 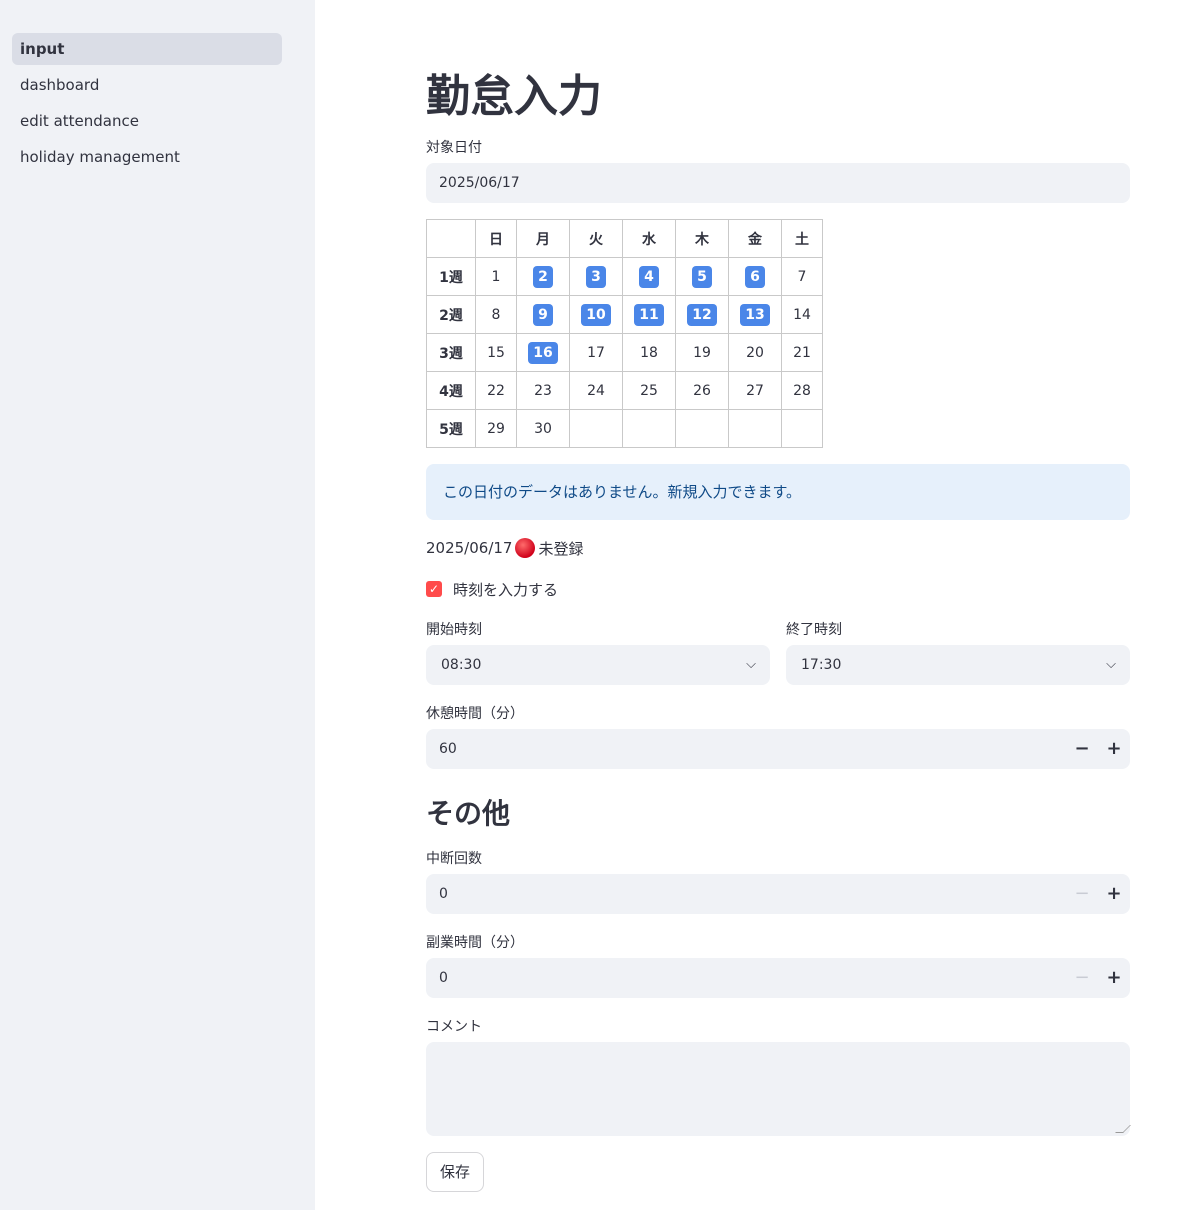 I want to click on calendar-day: 23, so click(x=543, y=391).